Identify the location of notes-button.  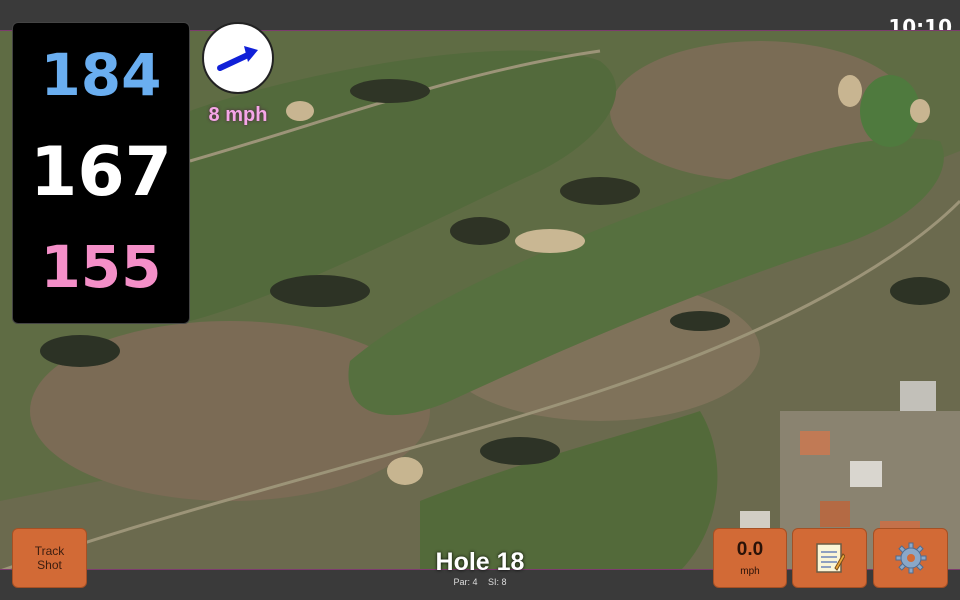
(829, 558).